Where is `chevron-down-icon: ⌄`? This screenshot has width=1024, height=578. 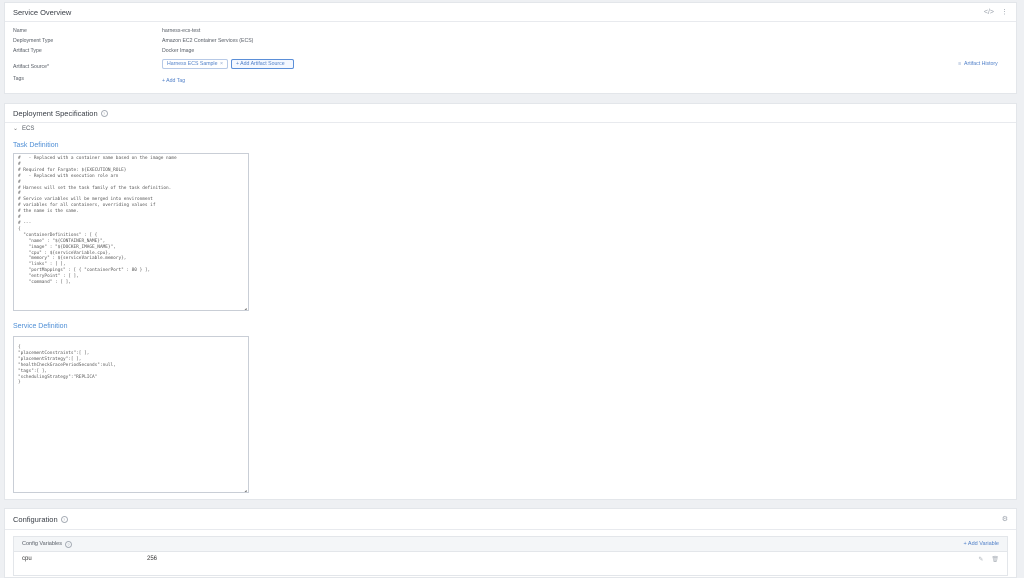 chevron-down-icon: ⌄ is located at coordinates (16, 129).